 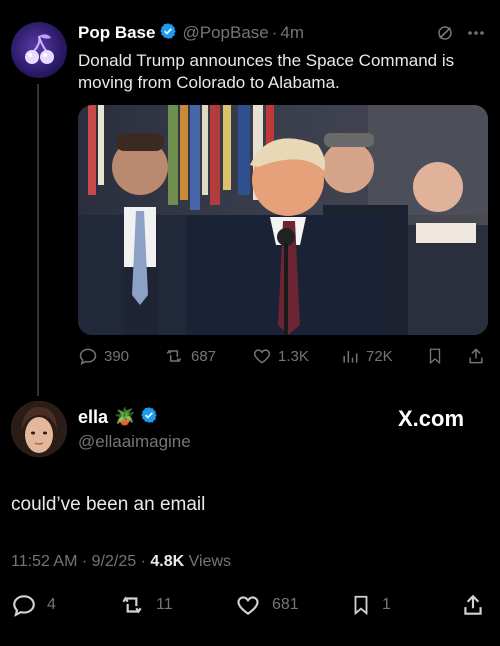 I want to click on reply-date: 9/2/25, so click(x=114, y=561).